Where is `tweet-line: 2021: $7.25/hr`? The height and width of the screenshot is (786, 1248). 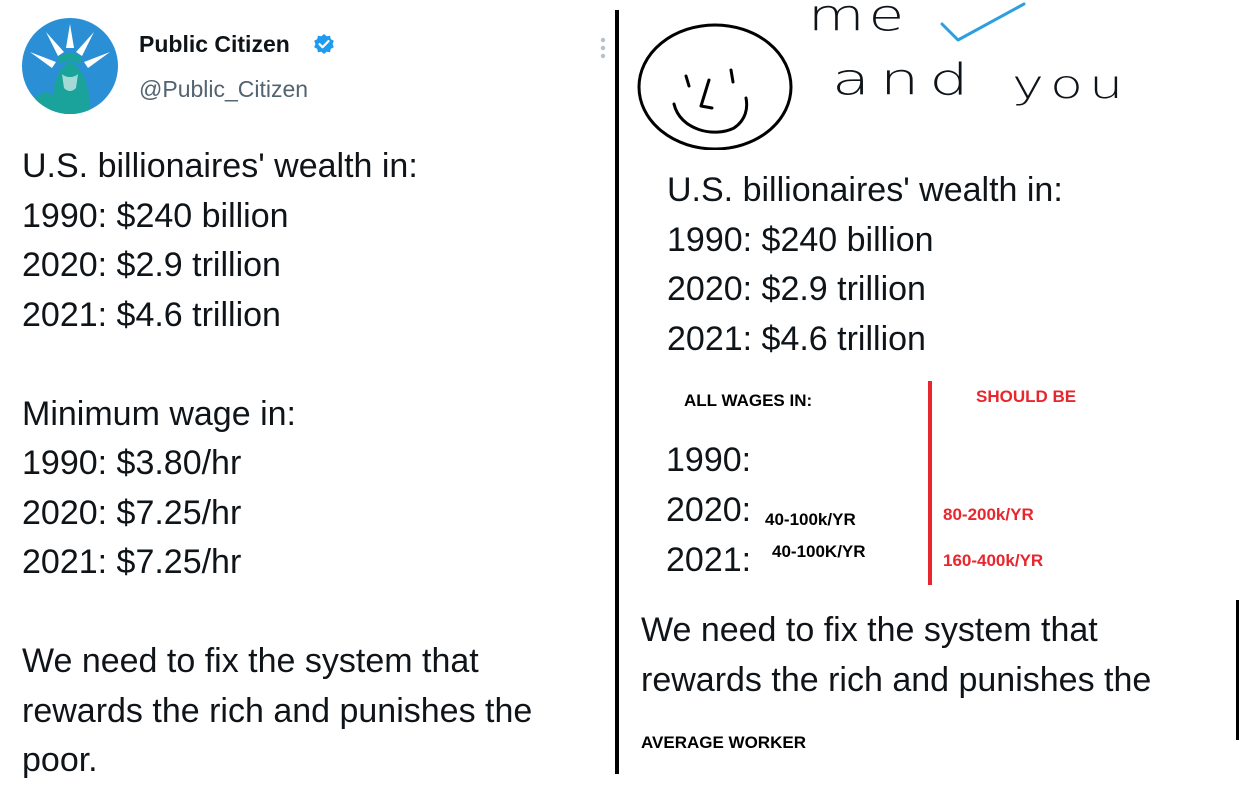 tweet-line: 2021: $7.25/hr is located at coordinates (132, 562).